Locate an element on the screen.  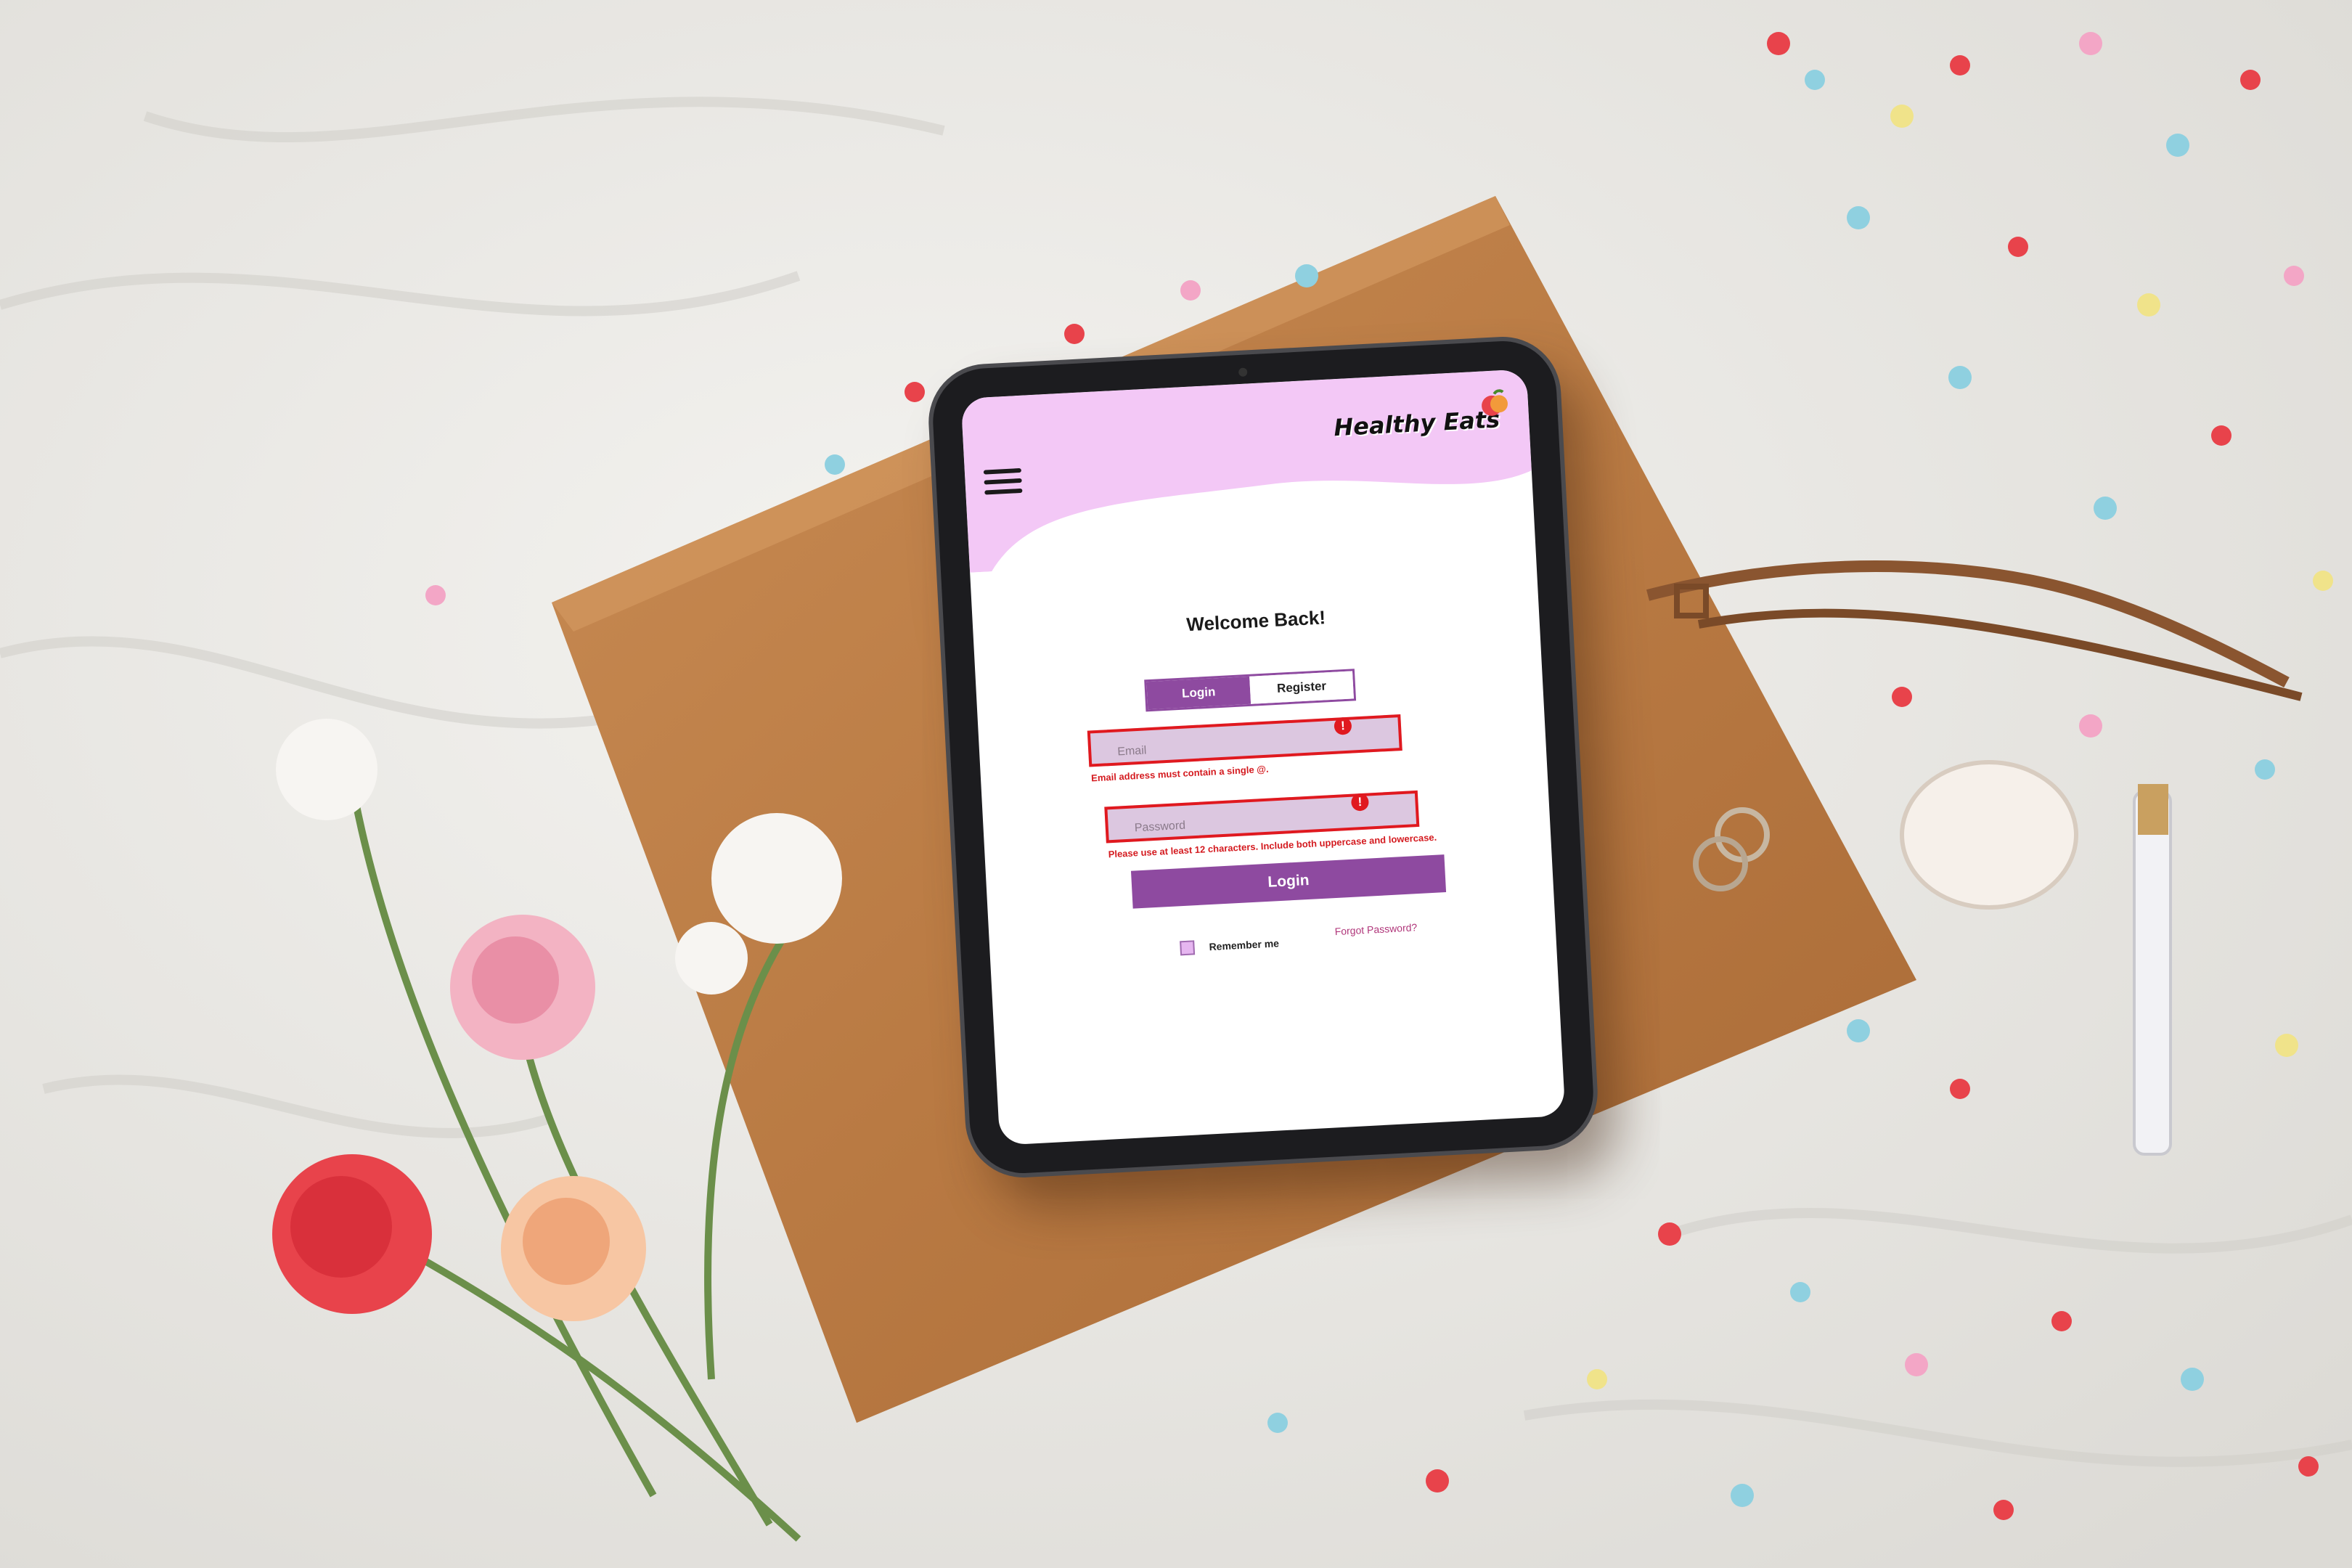
auth-tabs: Login Register is located at coordinates (1250, 690).